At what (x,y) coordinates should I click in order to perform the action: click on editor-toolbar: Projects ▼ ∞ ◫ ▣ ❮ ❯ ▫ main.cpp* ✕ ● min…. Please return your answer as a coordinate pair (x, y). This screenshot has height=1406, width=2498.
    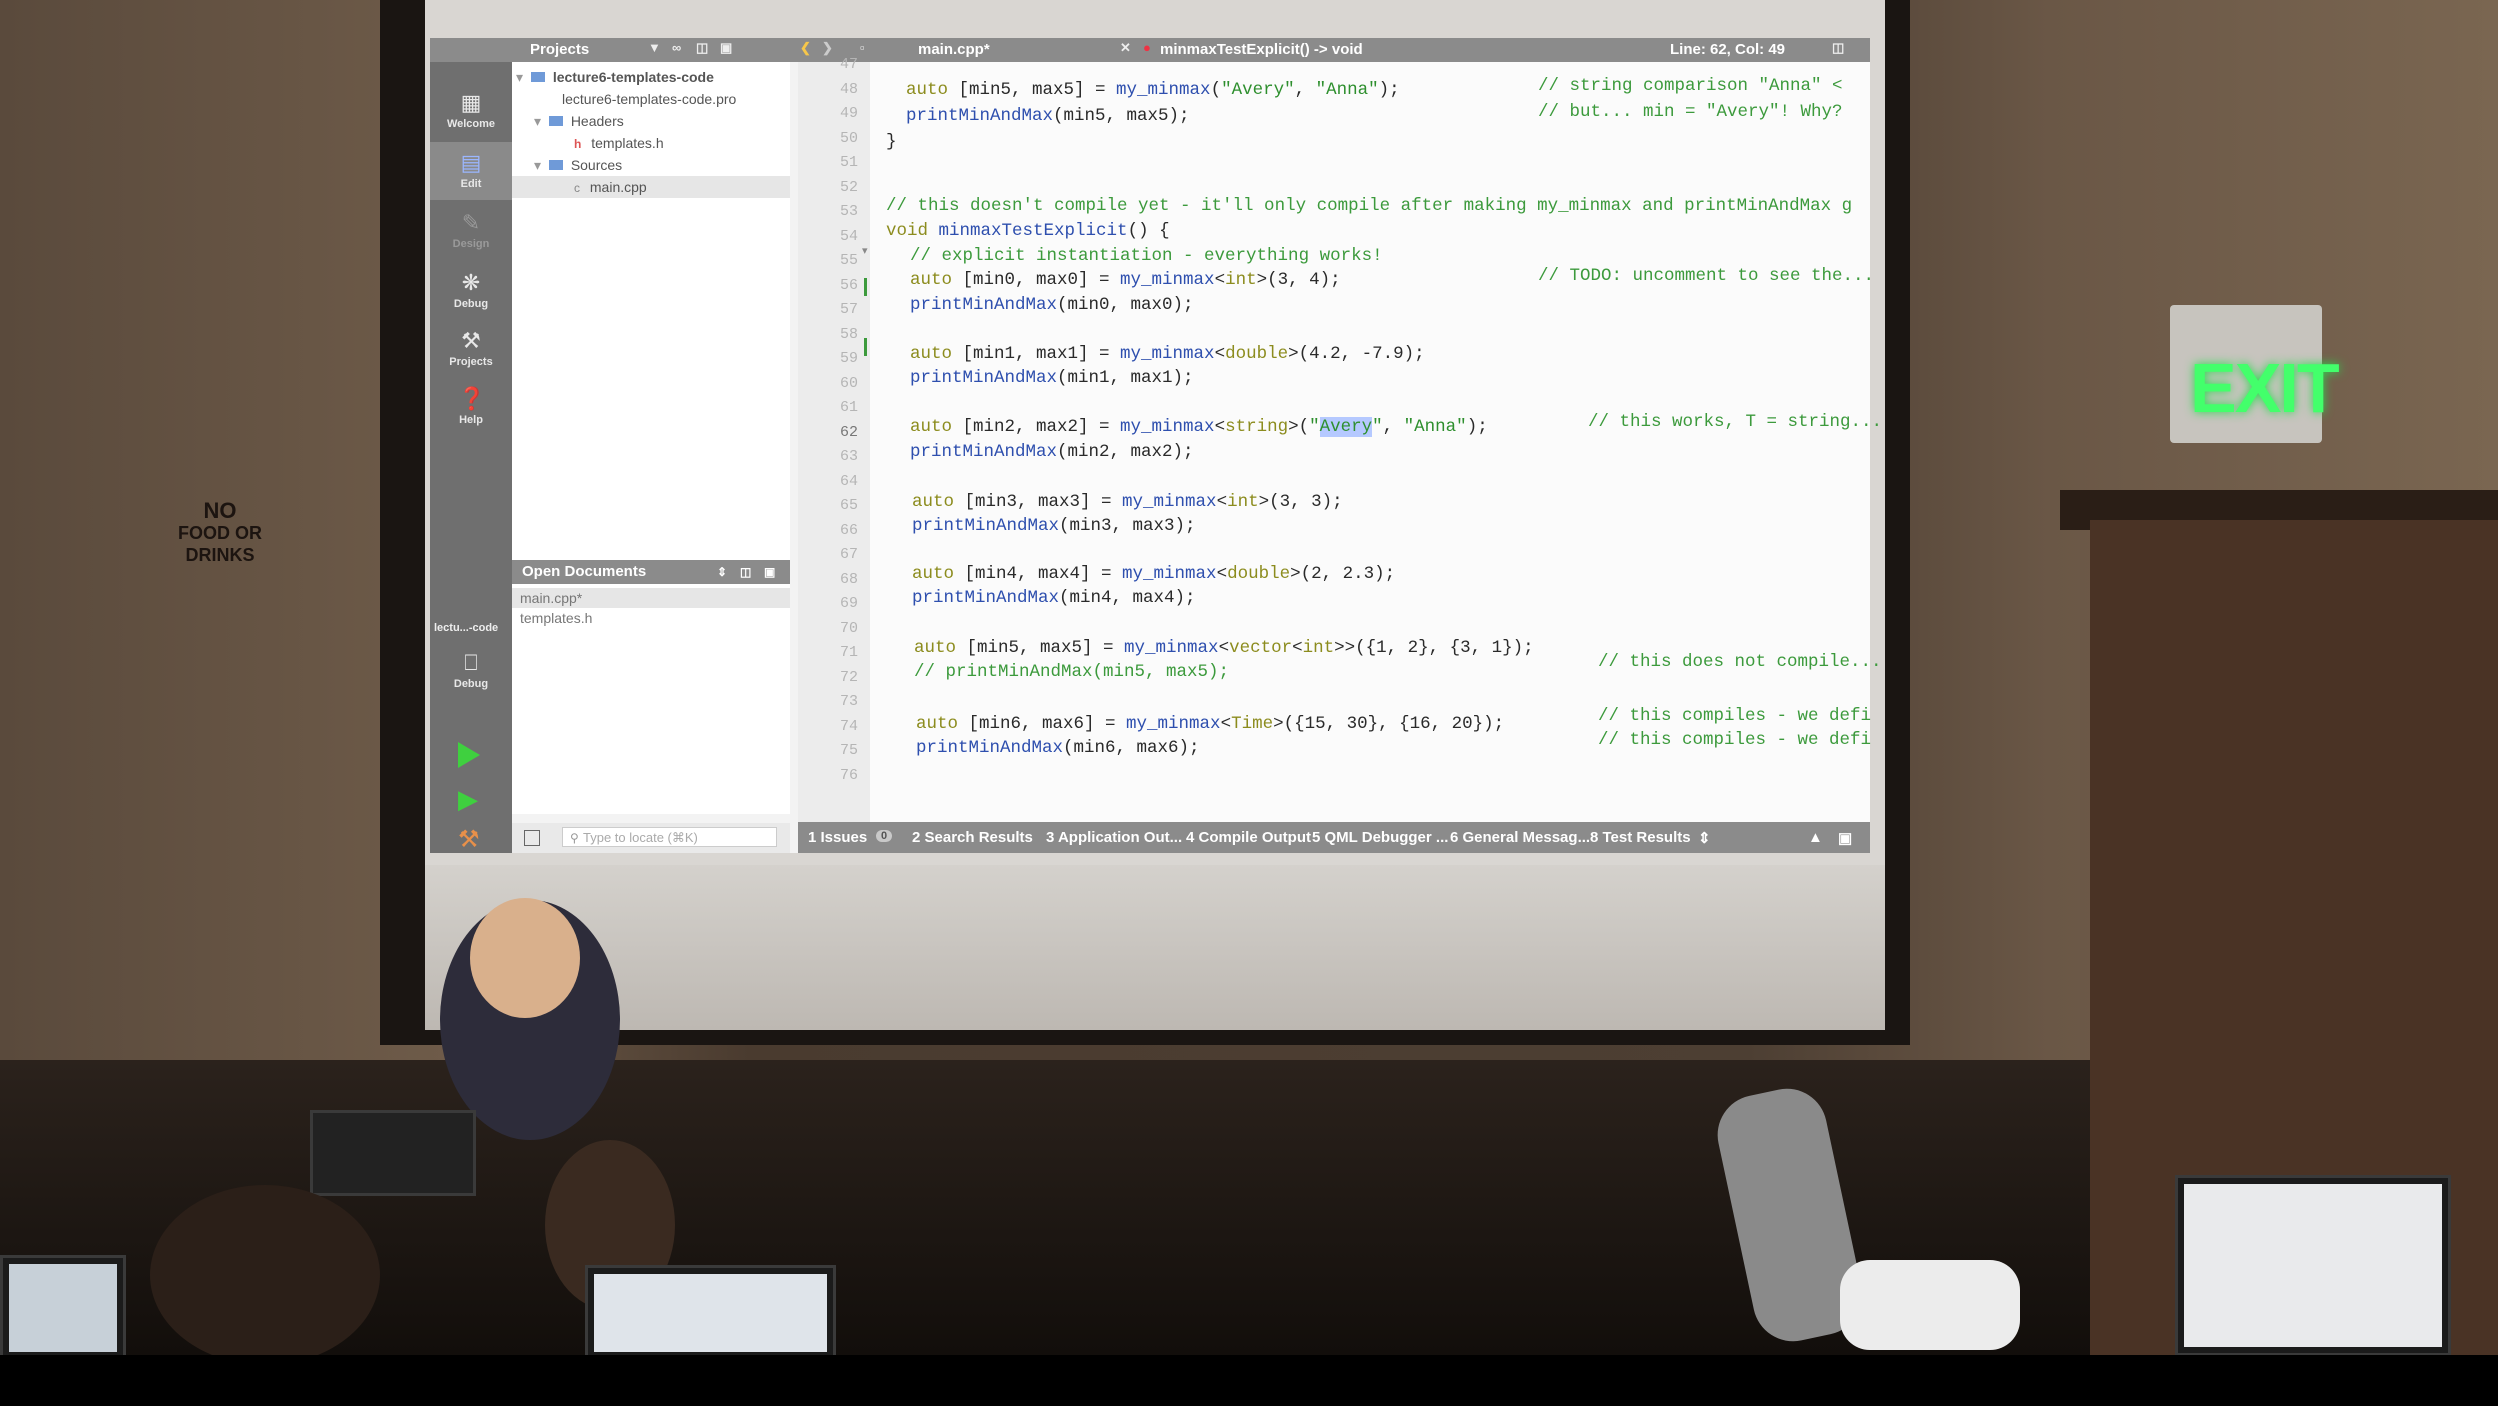
    Looking at the image, I should click on (1150, 50).